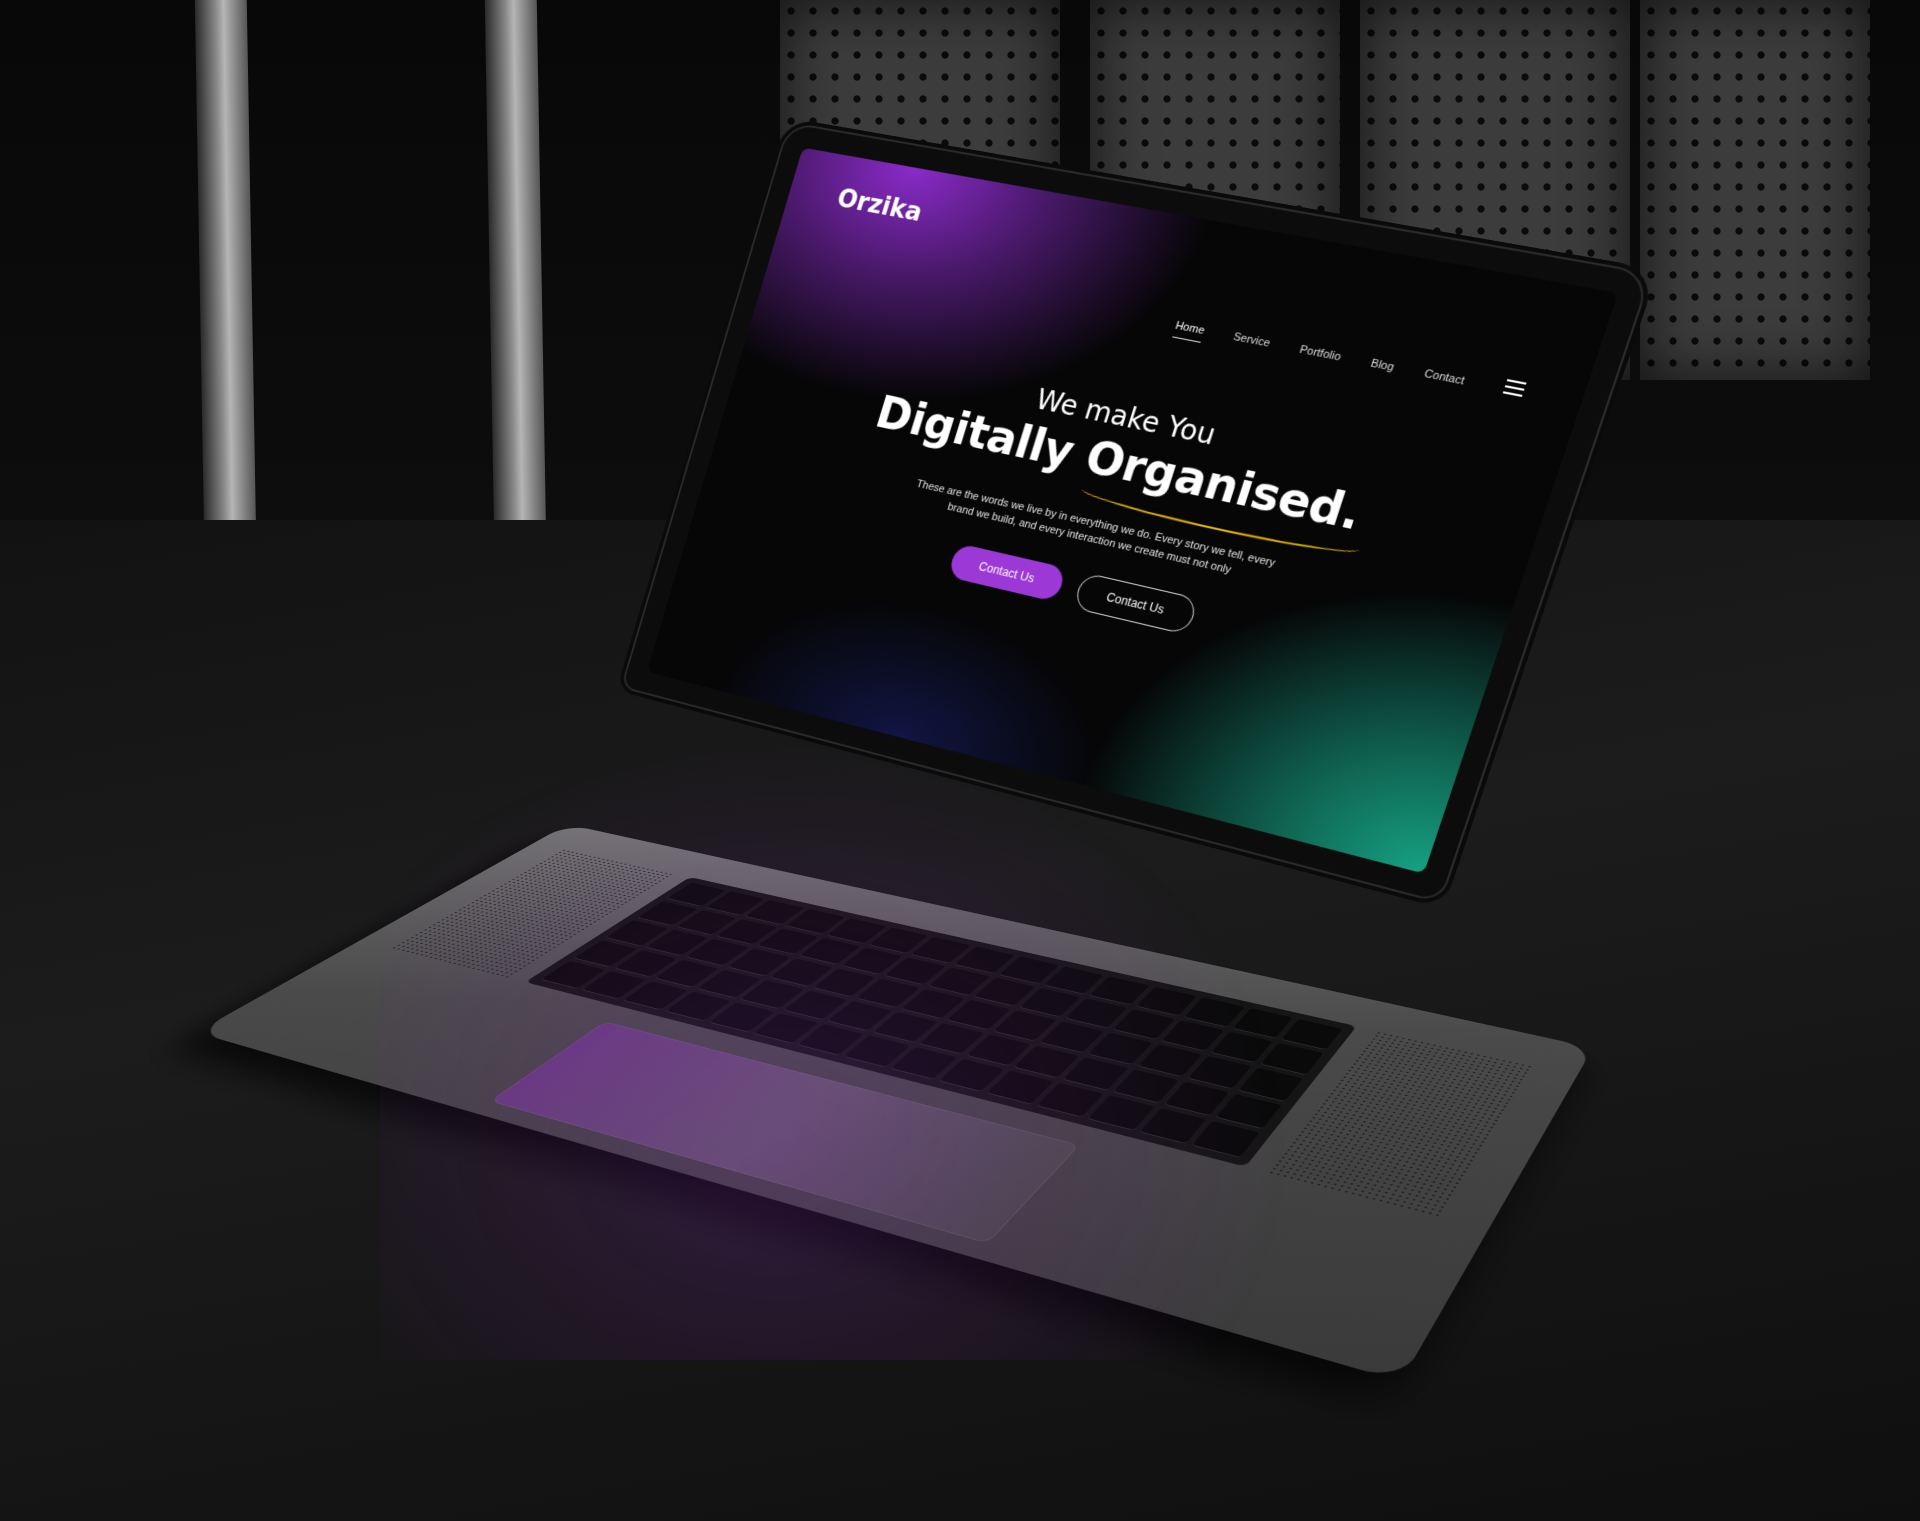  Describe the element at coordinates (1755, 190) in the screenshot. I see `perforated-panel` at that location.